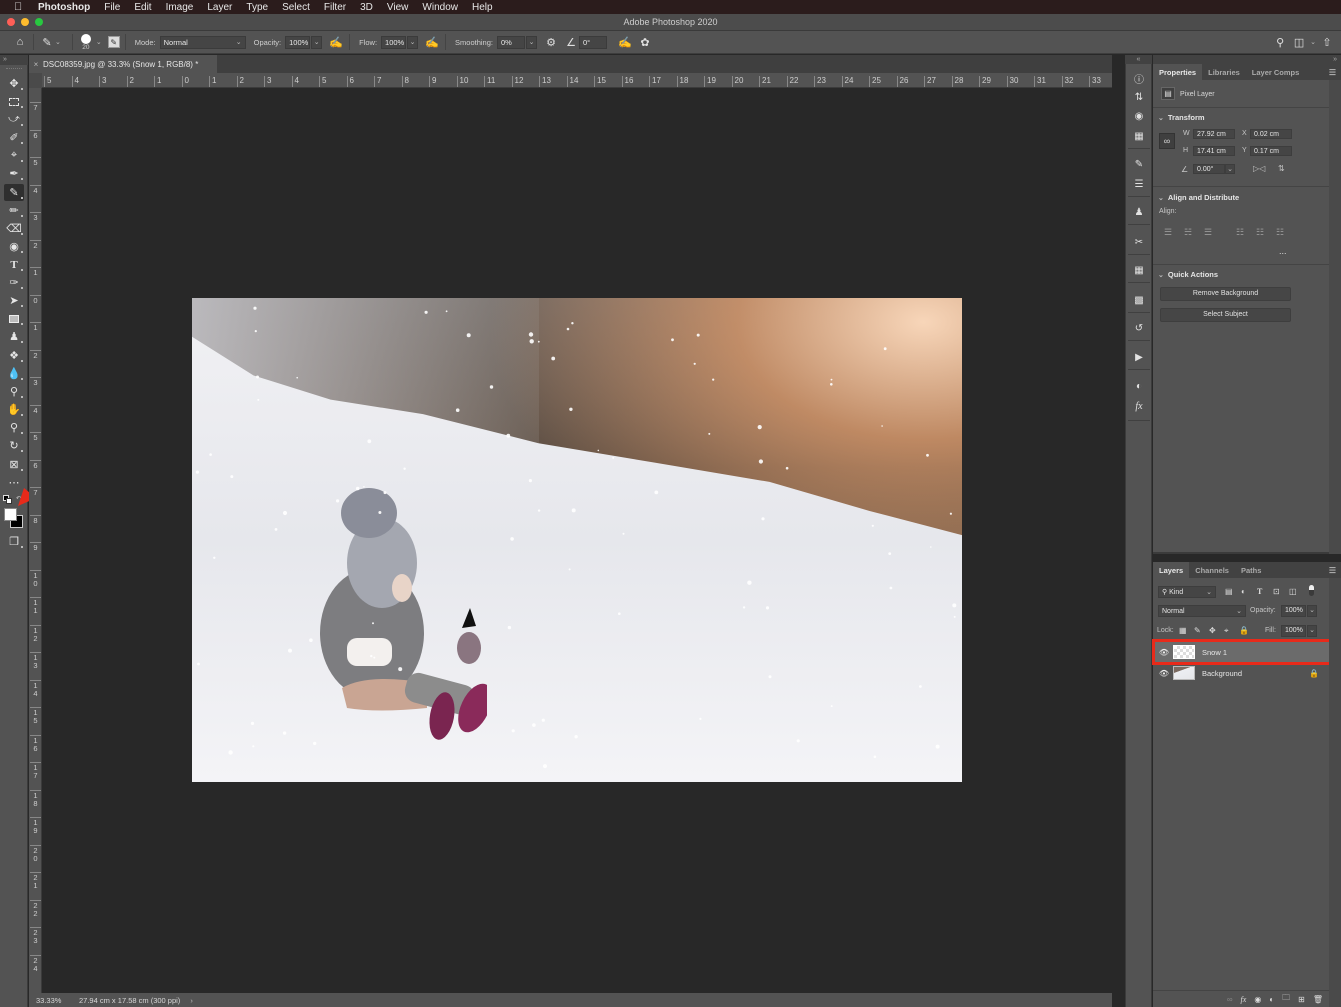 The height and width of the screenshot is (1007, 1341). What do you see at coordinates (14, 228) in the screenshot?
I see `eraser-tool-icon: ⌫` at bounding box center [14, 228].